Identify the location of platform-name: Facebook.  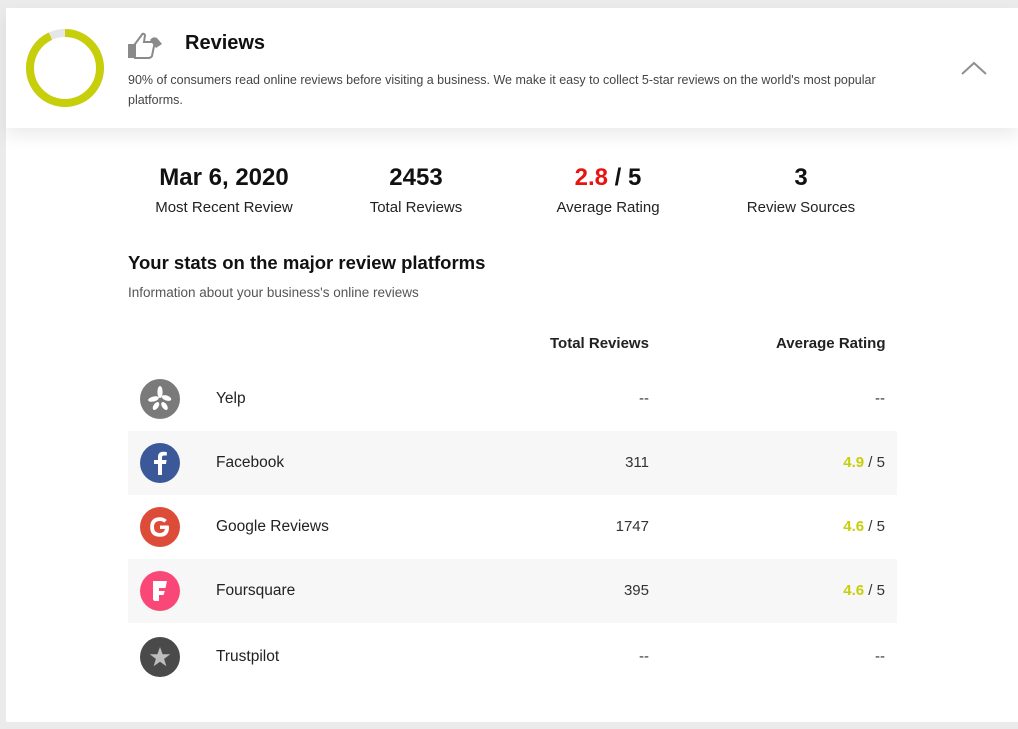
(250, 462).